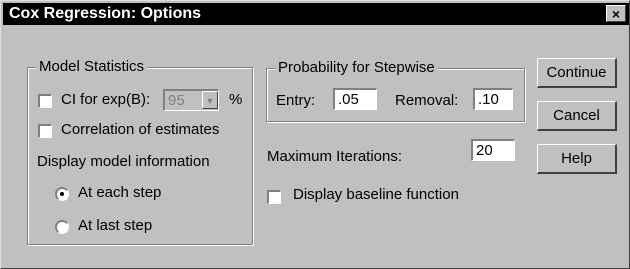 The width and height of the screenshot is (630, 269). I want to click on correlation-checkbox, so click(45, 131).